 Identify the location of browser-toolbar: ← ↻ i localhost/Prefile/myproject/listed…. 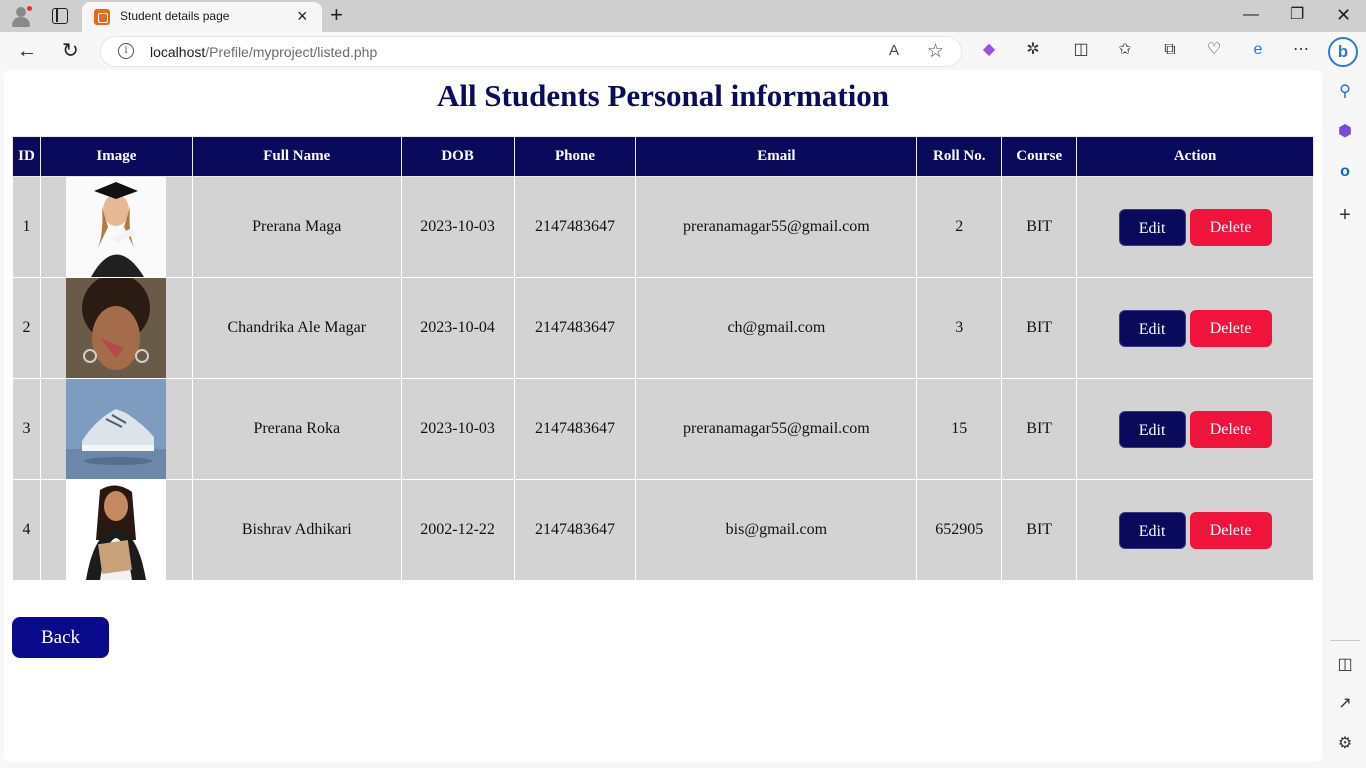
(683, 51).